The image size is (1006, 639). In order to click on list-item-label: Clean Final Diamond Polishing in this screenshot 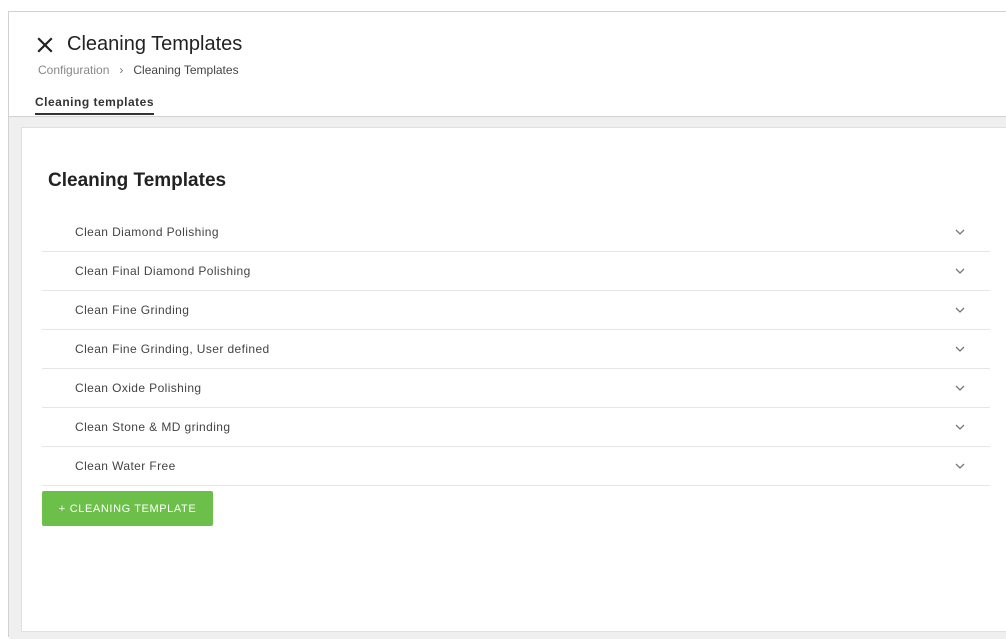, I will do `click(163, 271)`.